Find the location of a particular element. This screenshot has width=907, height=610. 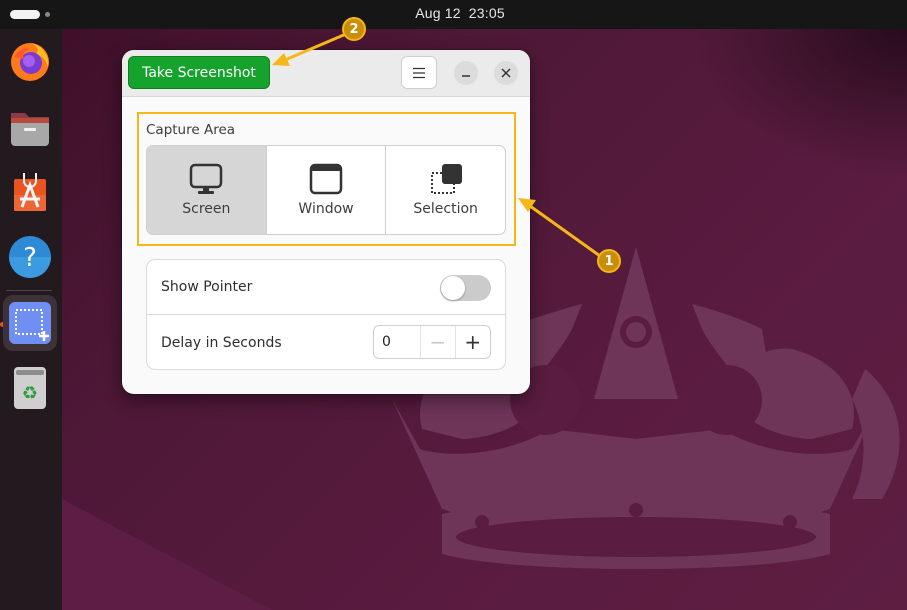

close-button is located at coordinates (506, 73).